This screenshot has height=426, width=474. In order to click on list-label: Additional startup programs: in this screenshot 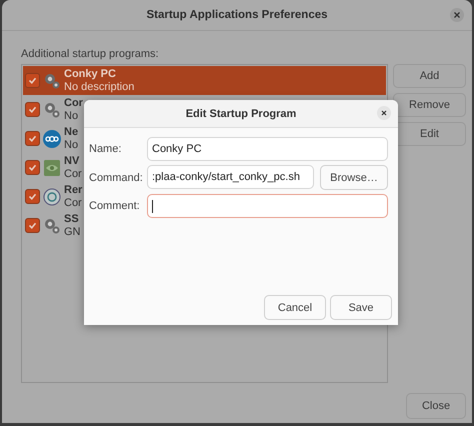, I will do `click(90, 54)`.